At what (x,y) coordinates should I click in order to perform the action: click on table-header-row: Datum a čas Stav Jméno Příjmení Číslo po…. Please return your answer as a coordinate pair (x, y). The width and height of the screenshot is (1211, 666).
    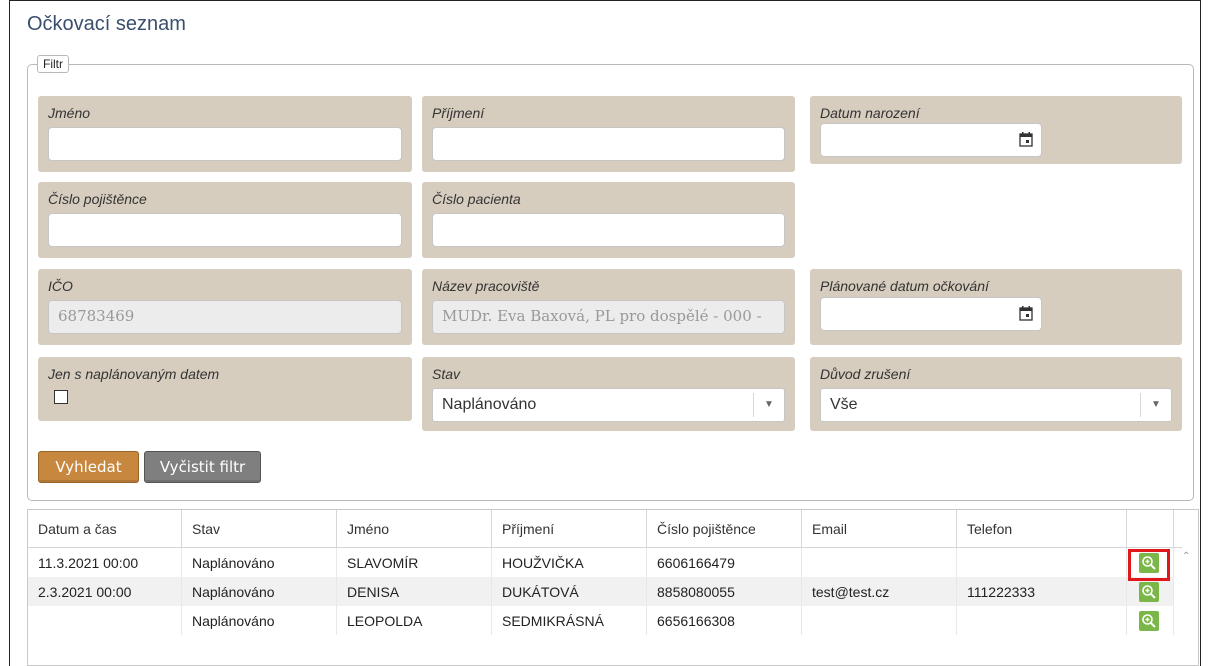
    Looking at the image, I should click on (605, 529).